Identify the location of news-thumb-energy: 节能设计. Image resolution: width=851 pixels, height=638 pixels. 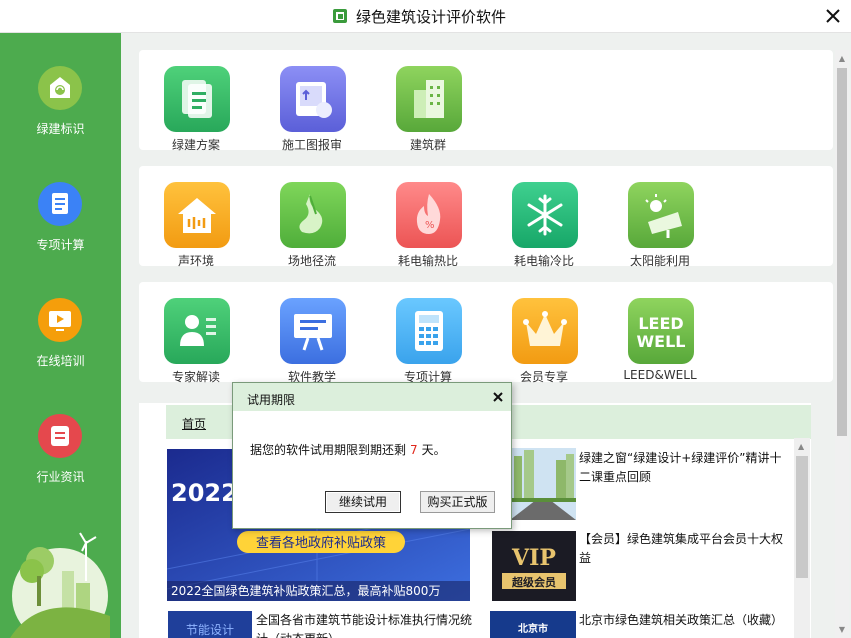
(210, 624).